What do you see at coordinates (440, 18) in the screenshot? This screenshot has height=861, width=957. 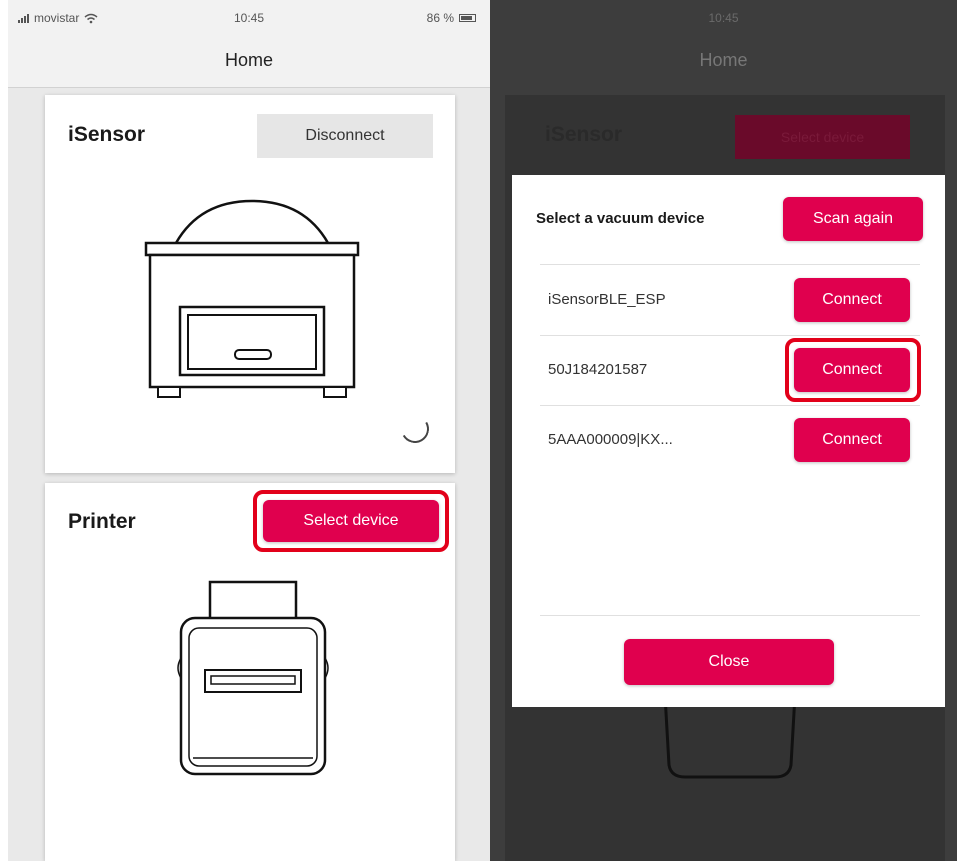 I see `battery-percent: 86 %` at bounding box center [440, 18].